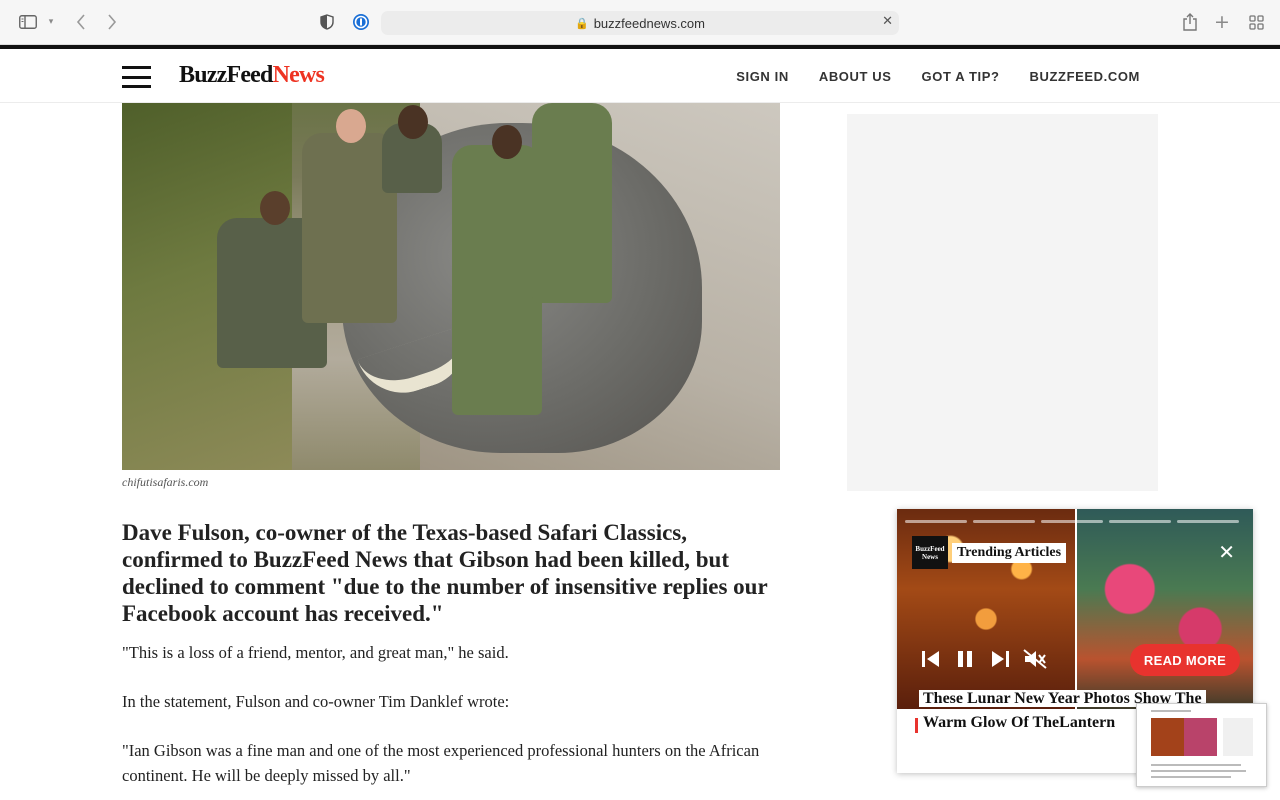  Describe the element at coordinates (582, 23) in the screenshot. I see `lock-icon: 🔒` at that location.